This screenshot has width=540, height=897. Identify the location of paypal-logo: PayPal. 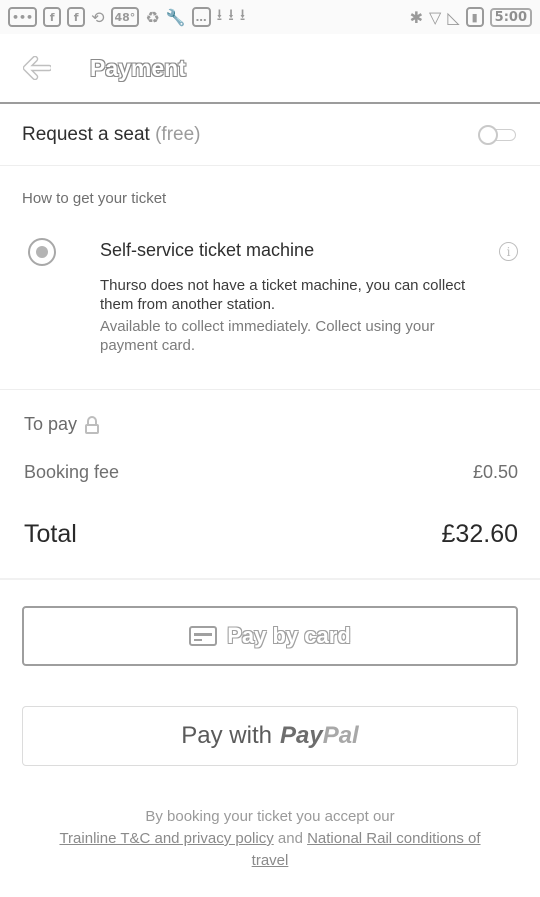
(319, 736).